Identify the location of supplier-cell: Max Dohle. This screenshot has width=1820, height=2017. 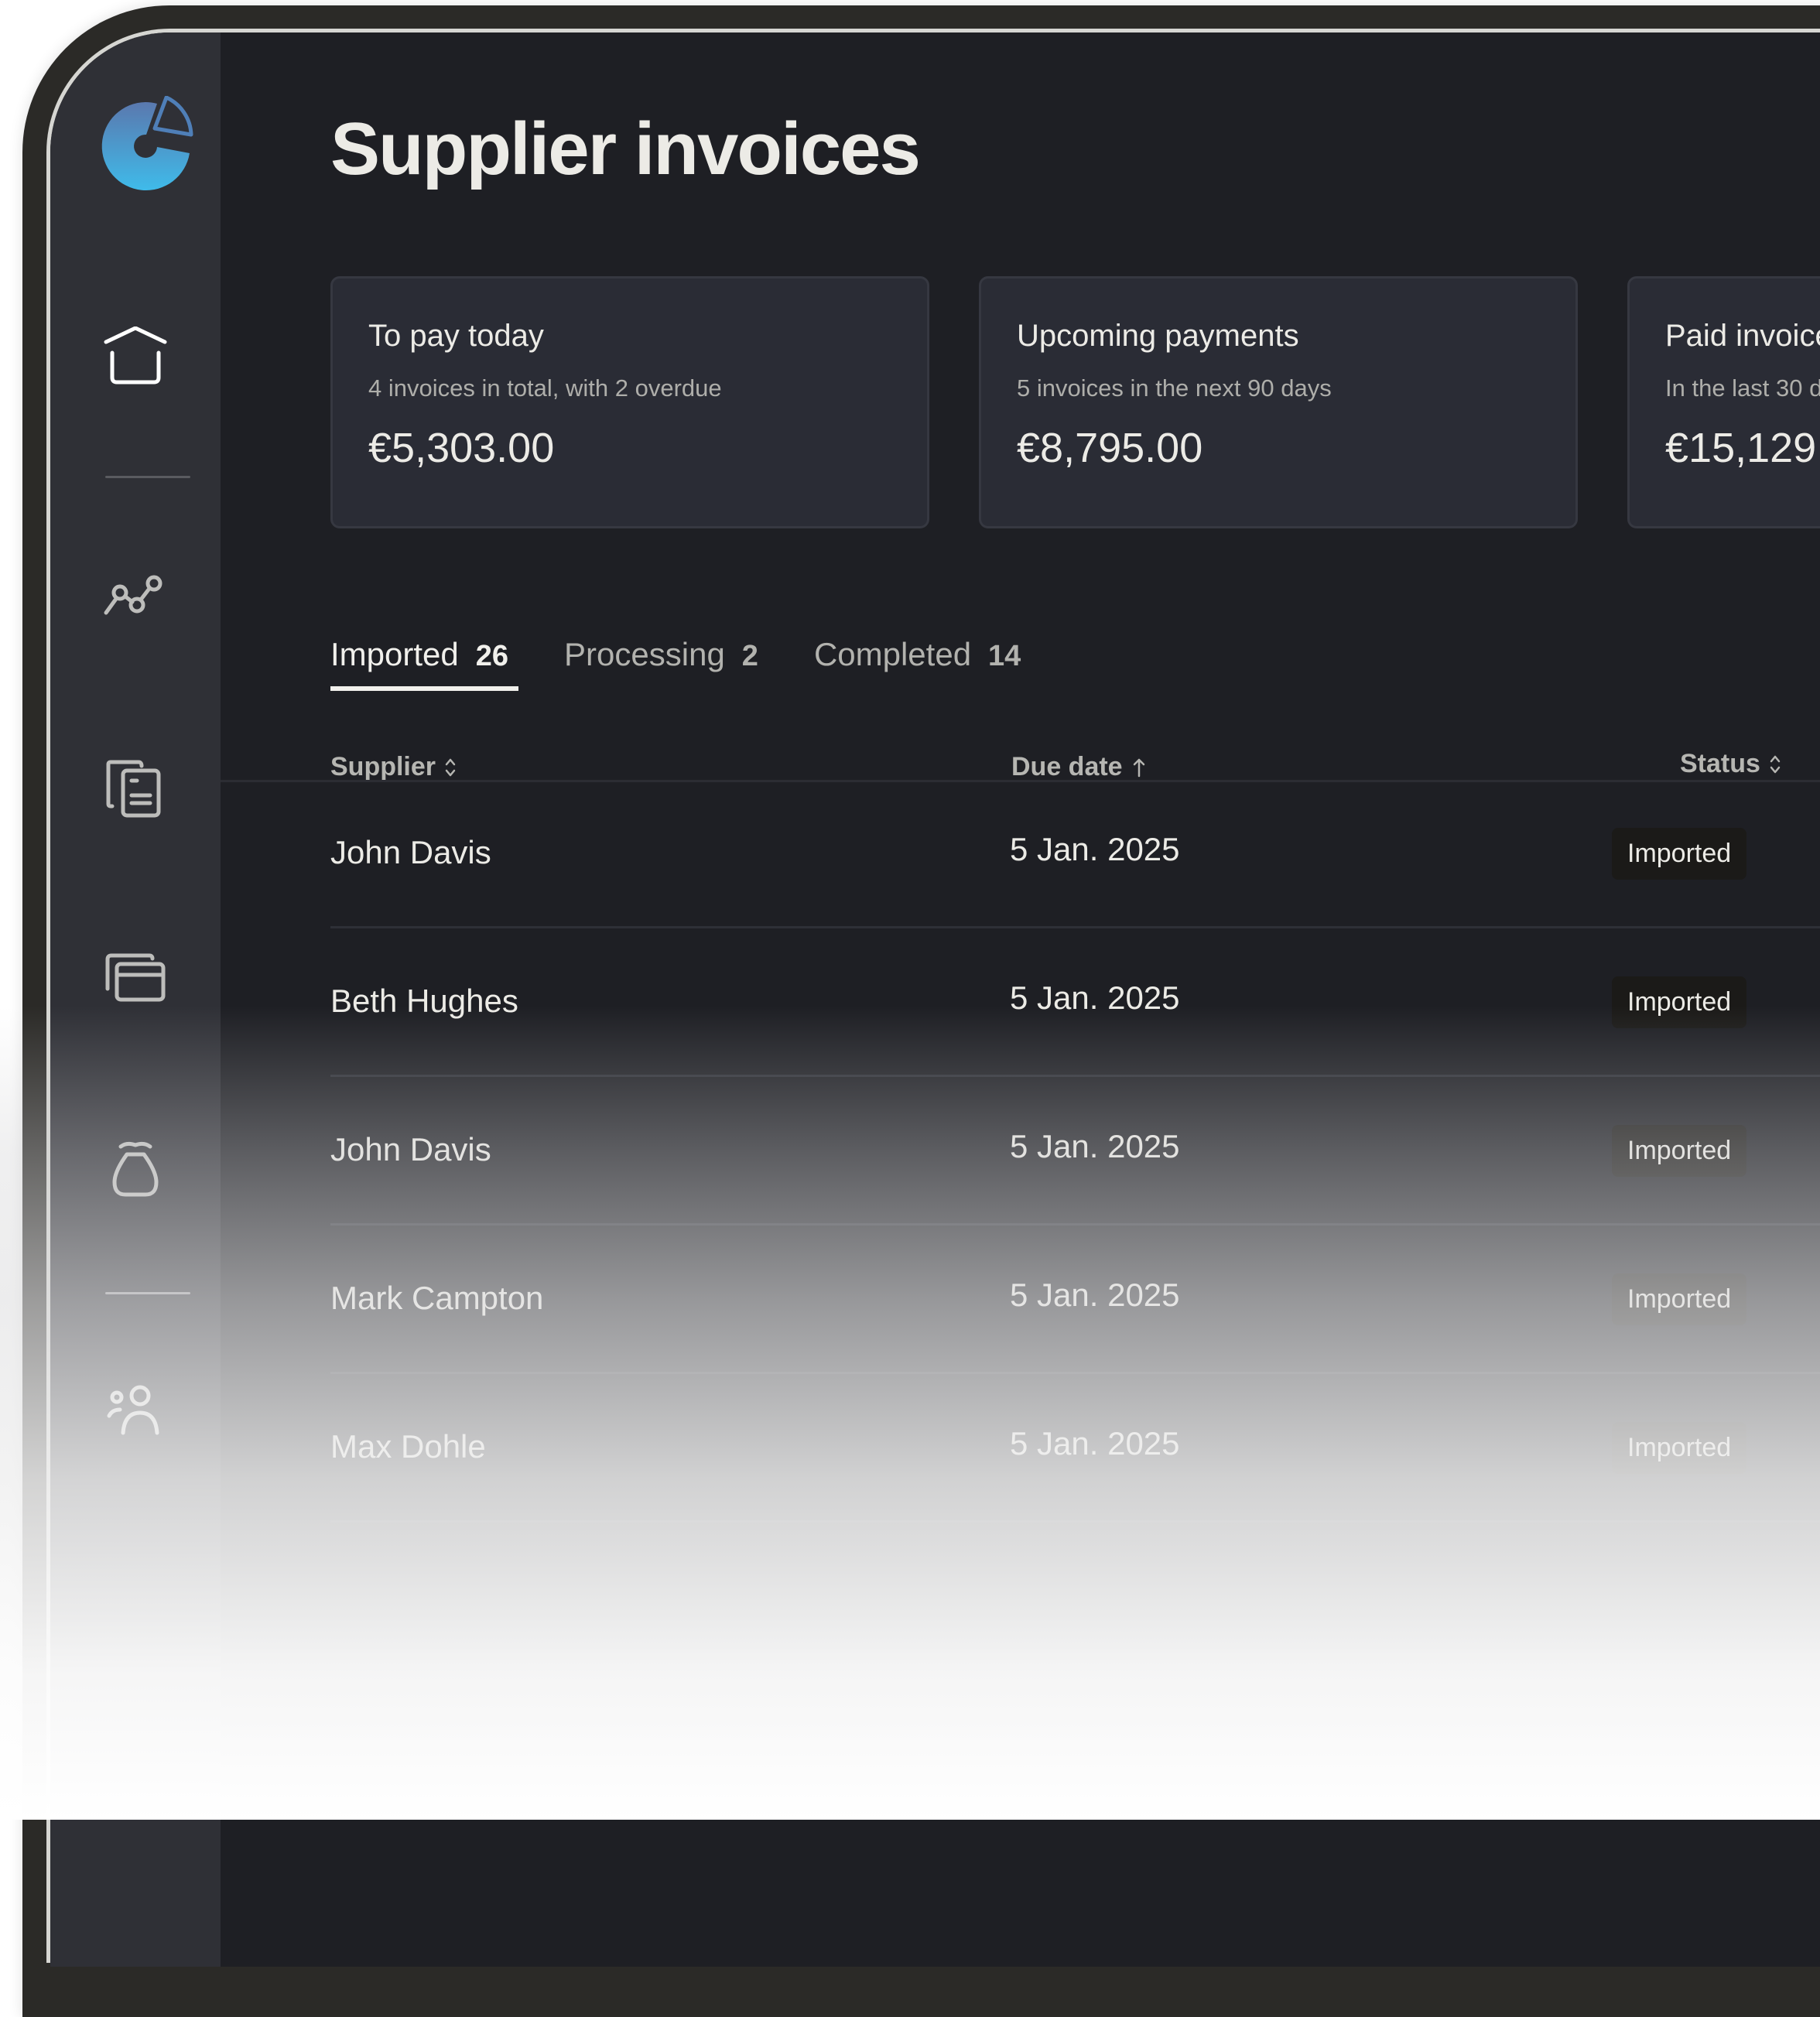
(408, 1446).